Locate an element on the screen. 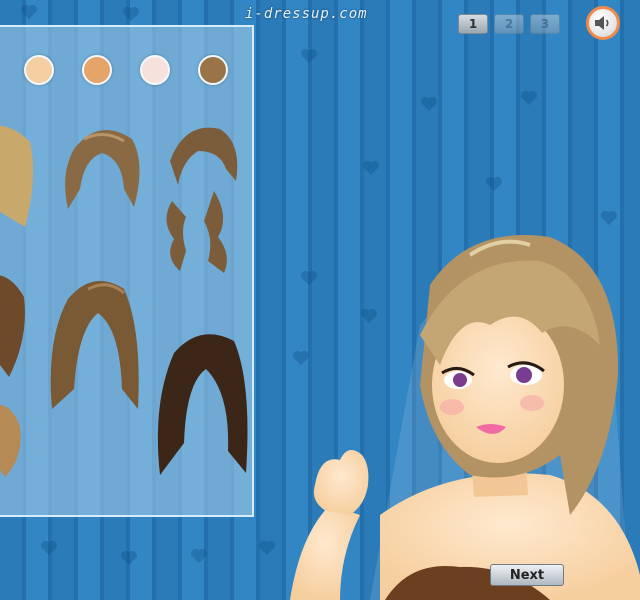 This screenshot has width=640, height=600. page-button-3: 3 is located at coordinates (545, 24).